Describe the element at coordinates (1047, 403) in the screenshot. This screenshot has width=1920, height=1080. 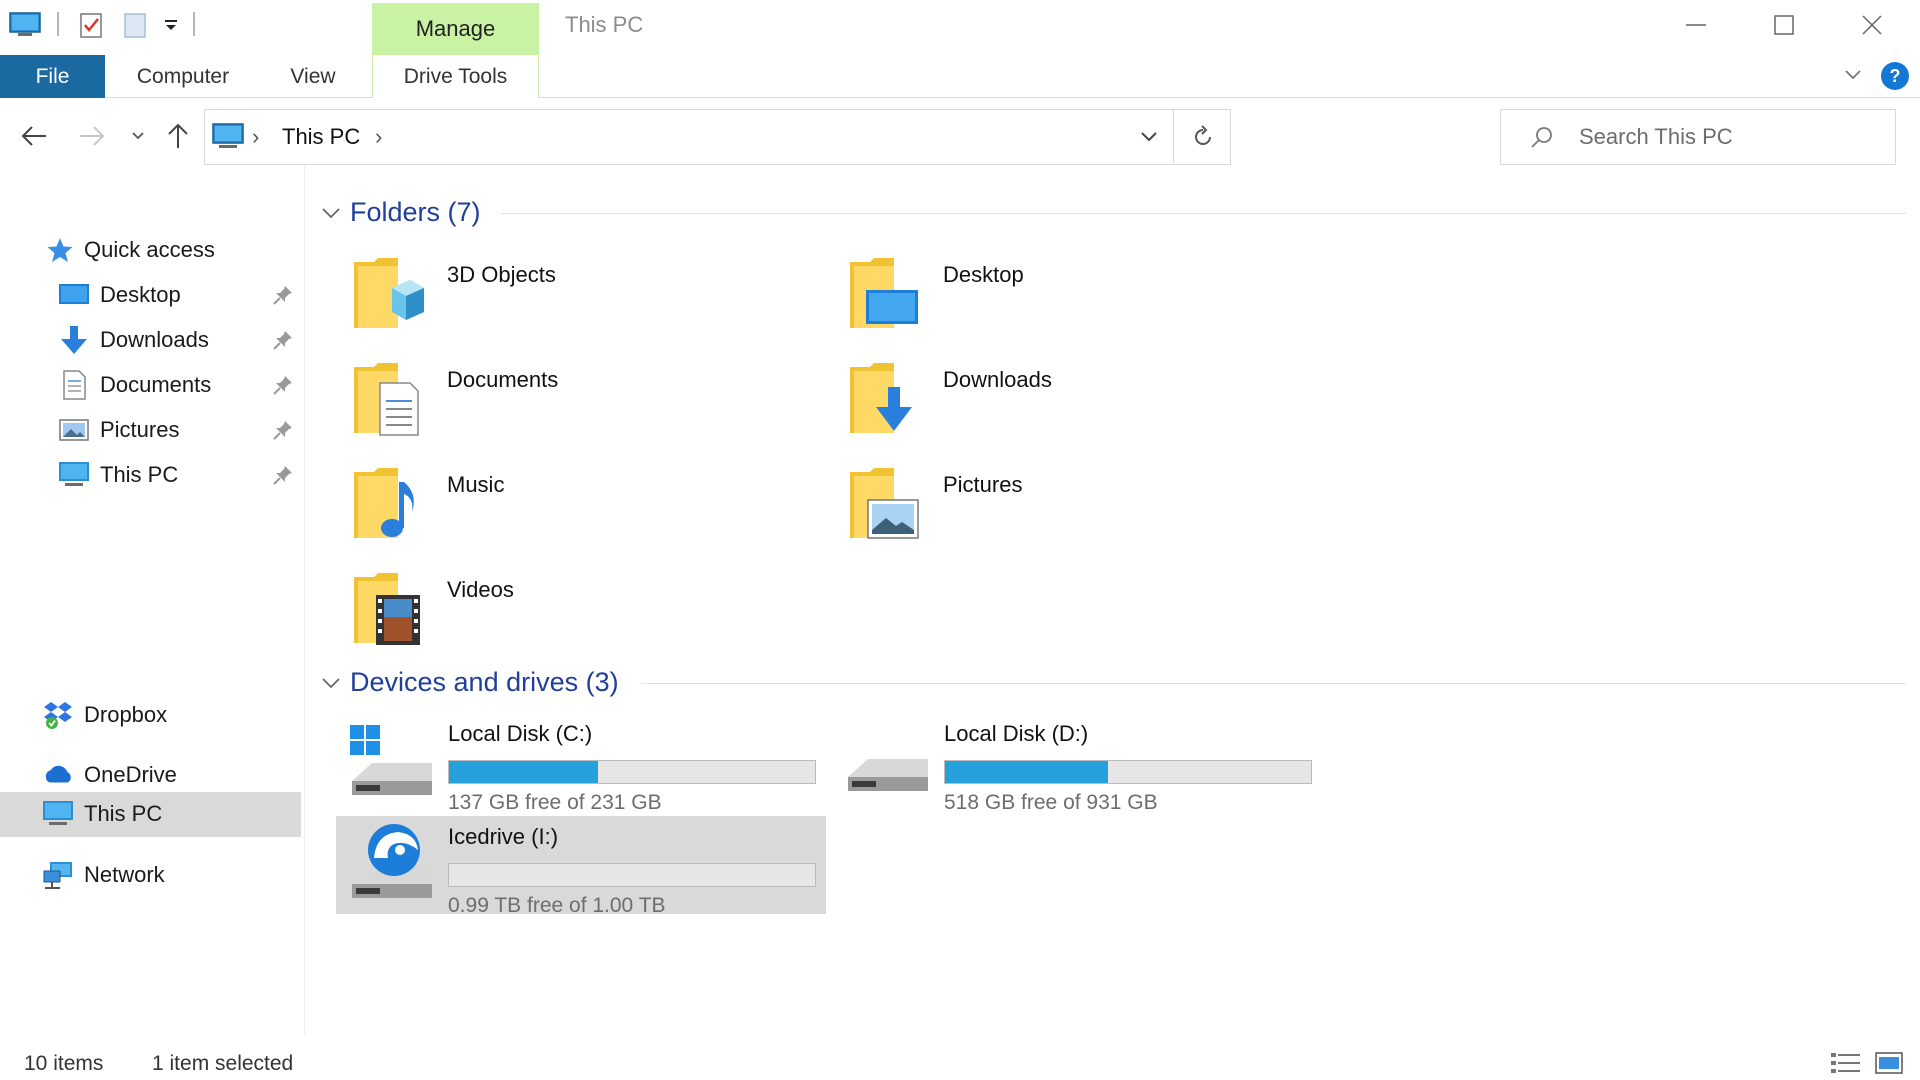
I see `folder-tile: Downloads` at that location.